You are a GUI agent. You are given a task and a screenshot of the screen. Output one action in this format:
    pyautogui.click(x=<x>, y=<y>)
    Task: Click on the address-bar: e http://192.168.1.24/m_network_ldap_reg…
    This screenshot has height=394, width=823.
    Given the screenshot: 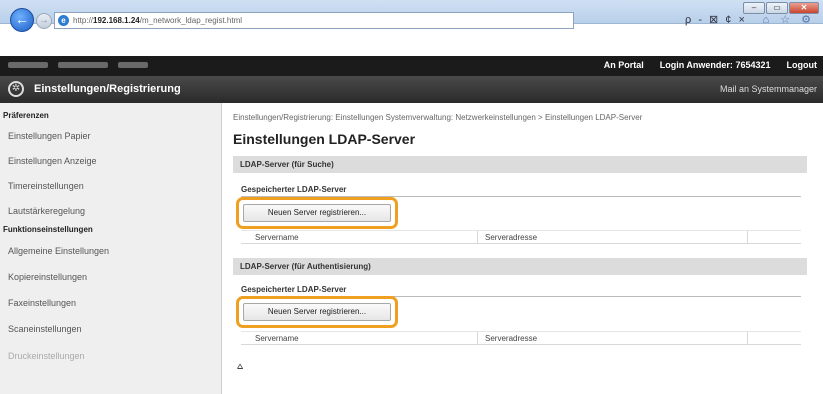 What is the action you would take?
    pyautogui.click(x=314, y=20)
    